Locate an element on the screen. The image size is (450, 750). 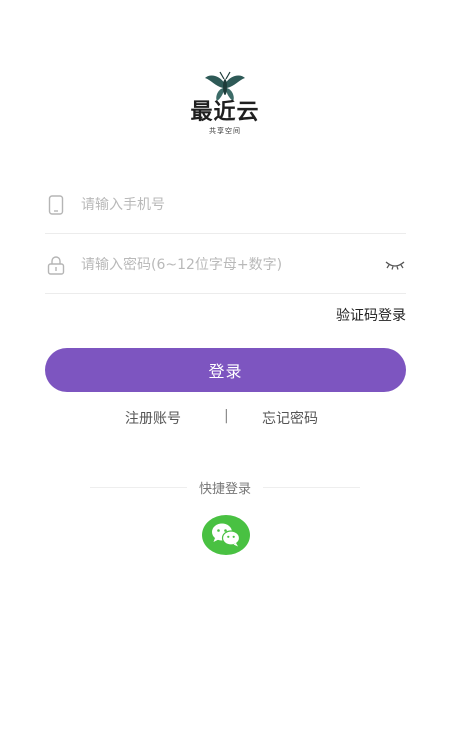
wechat-login-button is located at coordinates (226, 535).